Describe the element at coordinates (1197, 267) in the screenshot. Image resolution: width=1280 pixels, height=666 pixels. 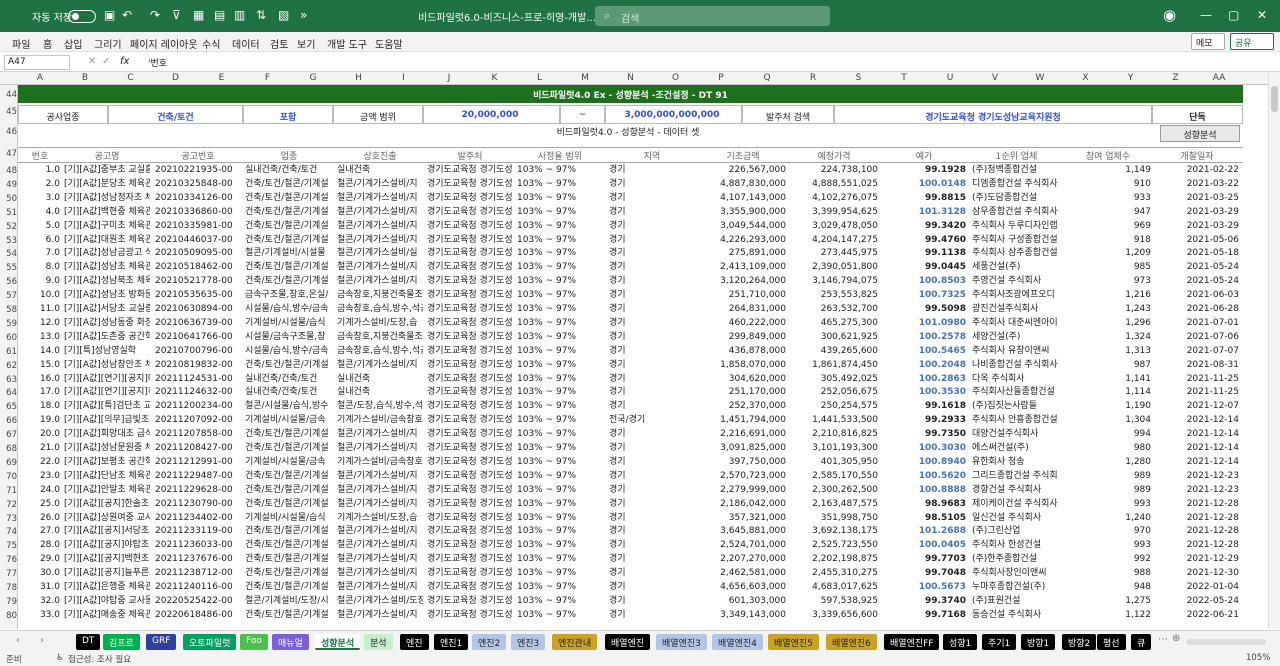
I see `table-cell: 2021-05-24` at that location.